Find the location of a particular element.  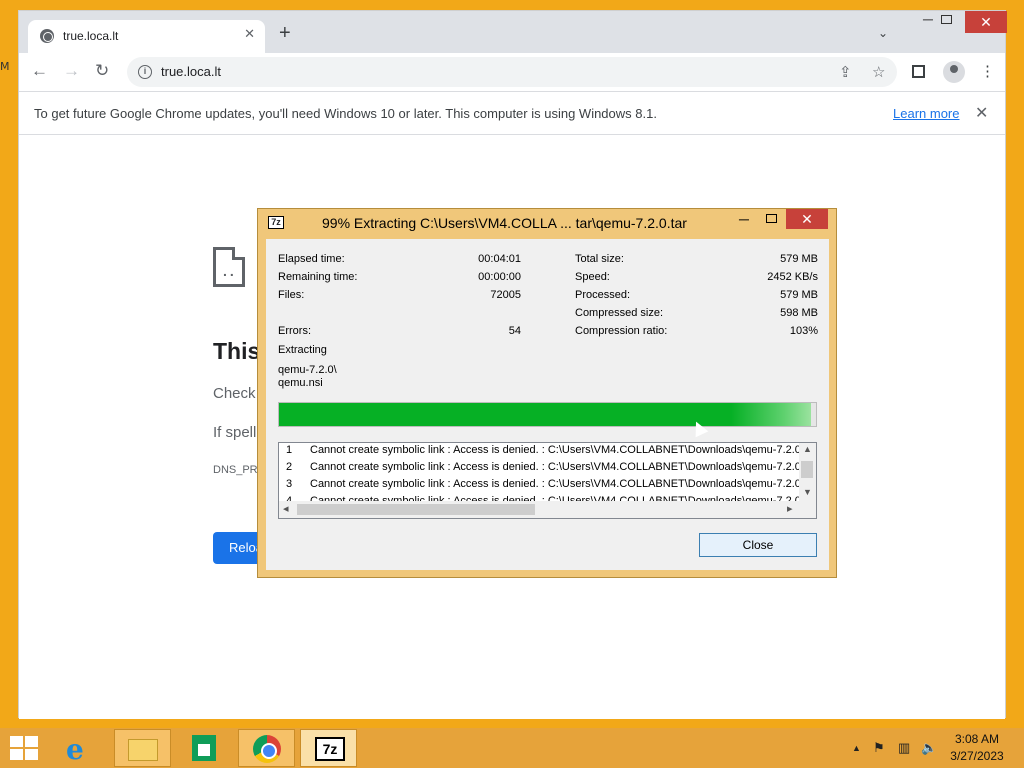

taskbar-file-explorer is located at coordinates (142, 748).